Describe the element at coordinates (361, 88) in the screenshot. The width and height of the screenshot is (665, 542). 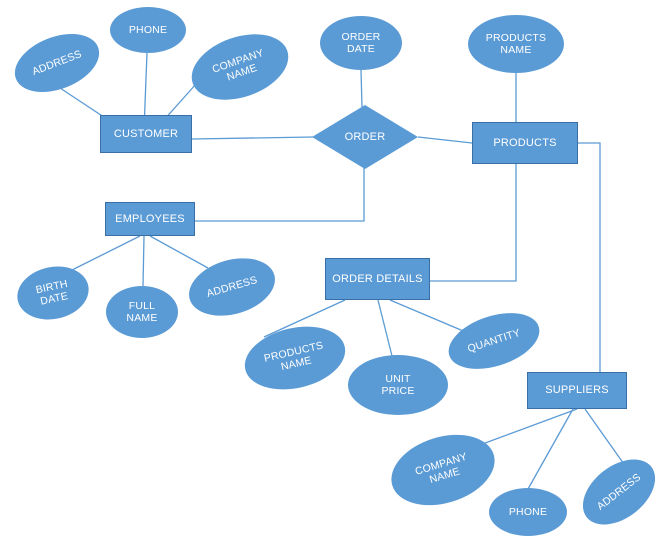
I see `edge-orderdate-order` at that location.